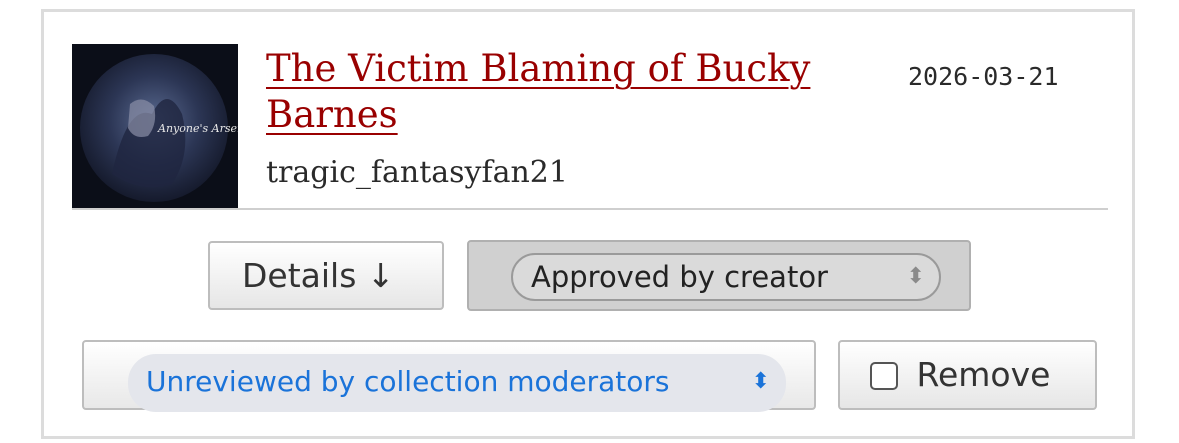 Image resolution: width=1179 pixels, height=443 pixels. I want to click on creator-approval-value: Approved by creator, so click(679, 277).